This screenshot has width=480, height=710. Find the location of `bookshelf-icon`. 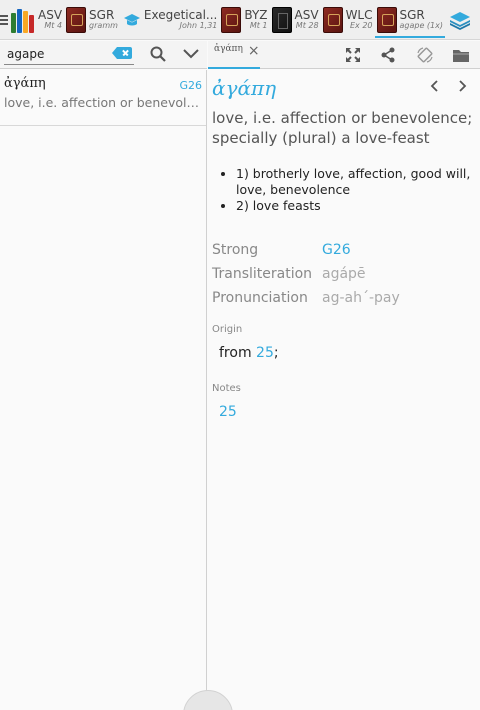

bookshelf-icon is located at coordinates (23, 20).